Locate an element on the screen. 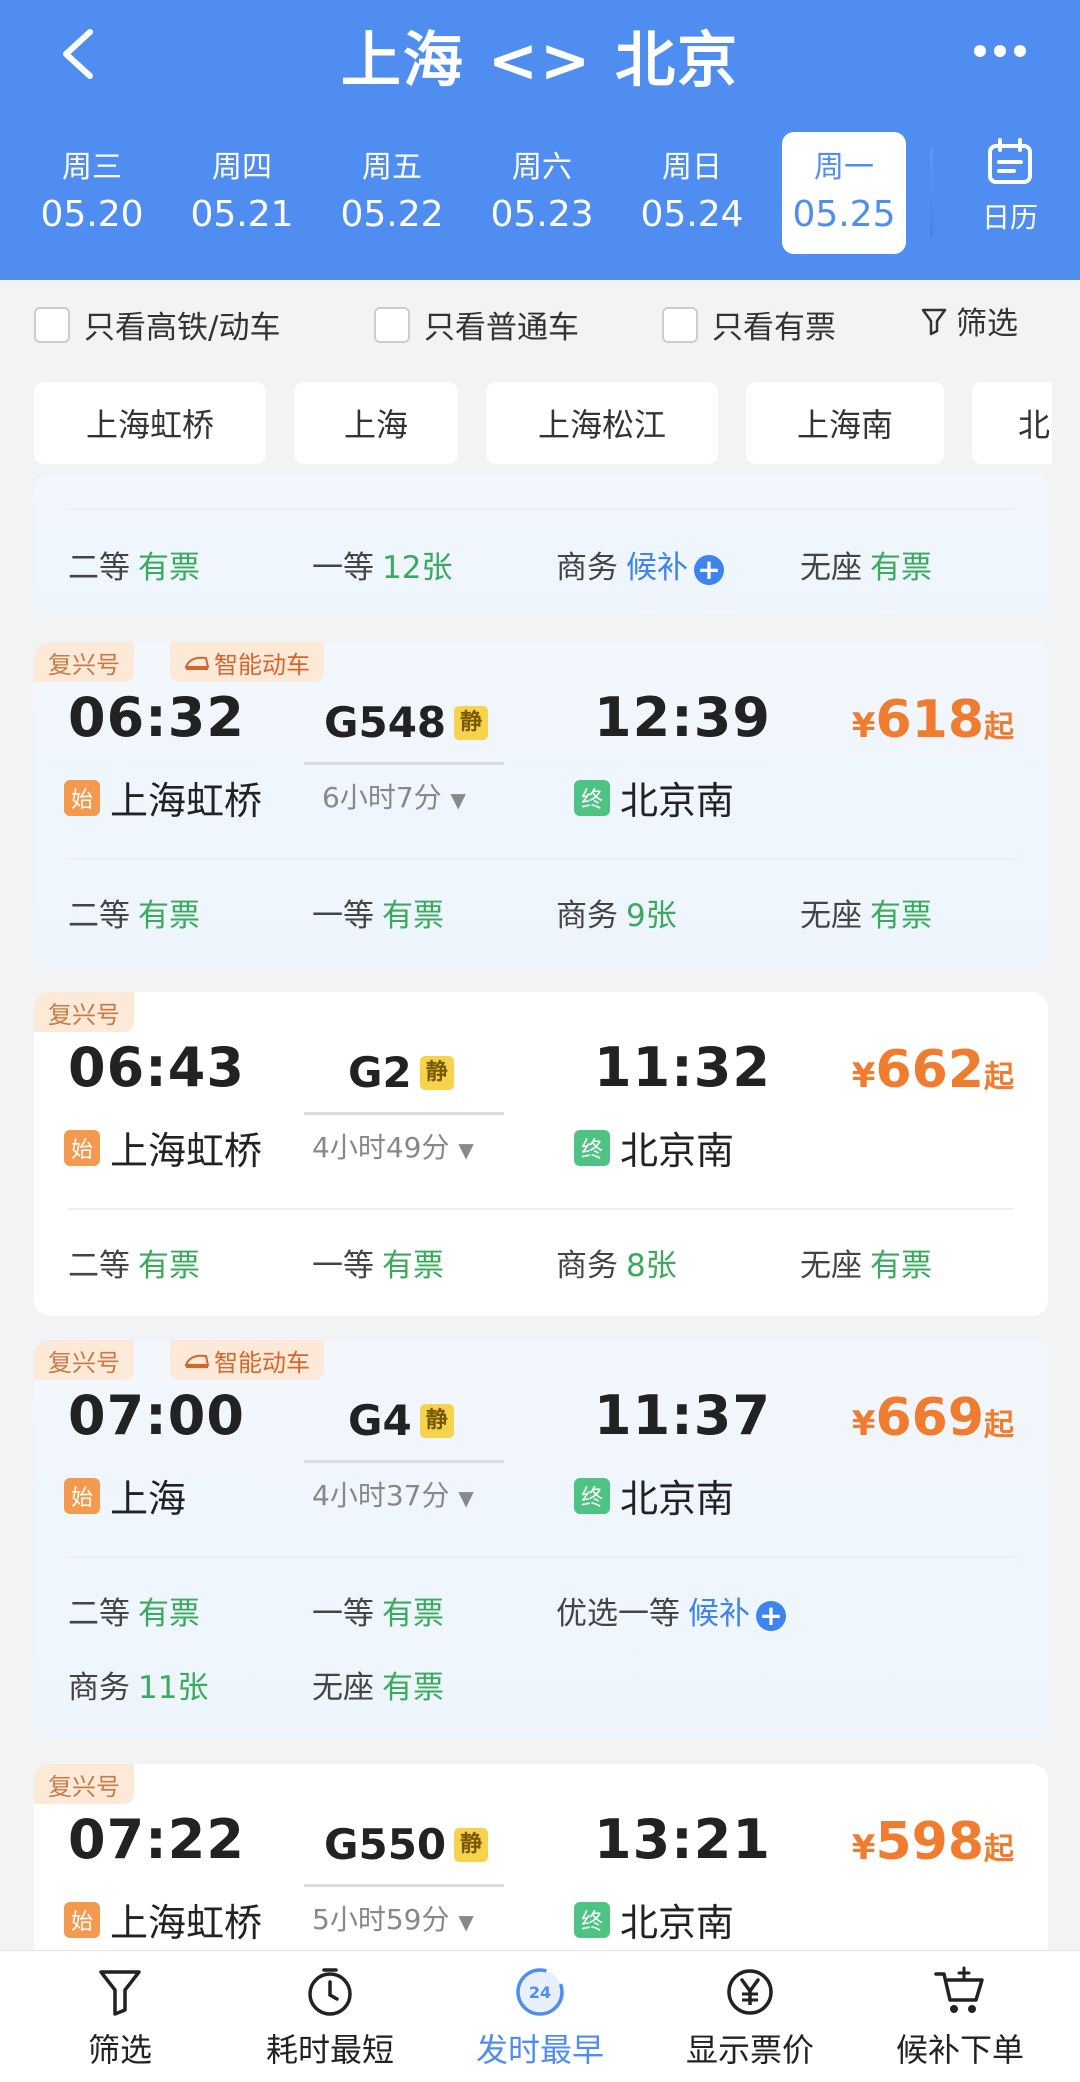 This screenshot has width=1080, height=2082. train-number-label: G548 is located at coordinates (385, 722).